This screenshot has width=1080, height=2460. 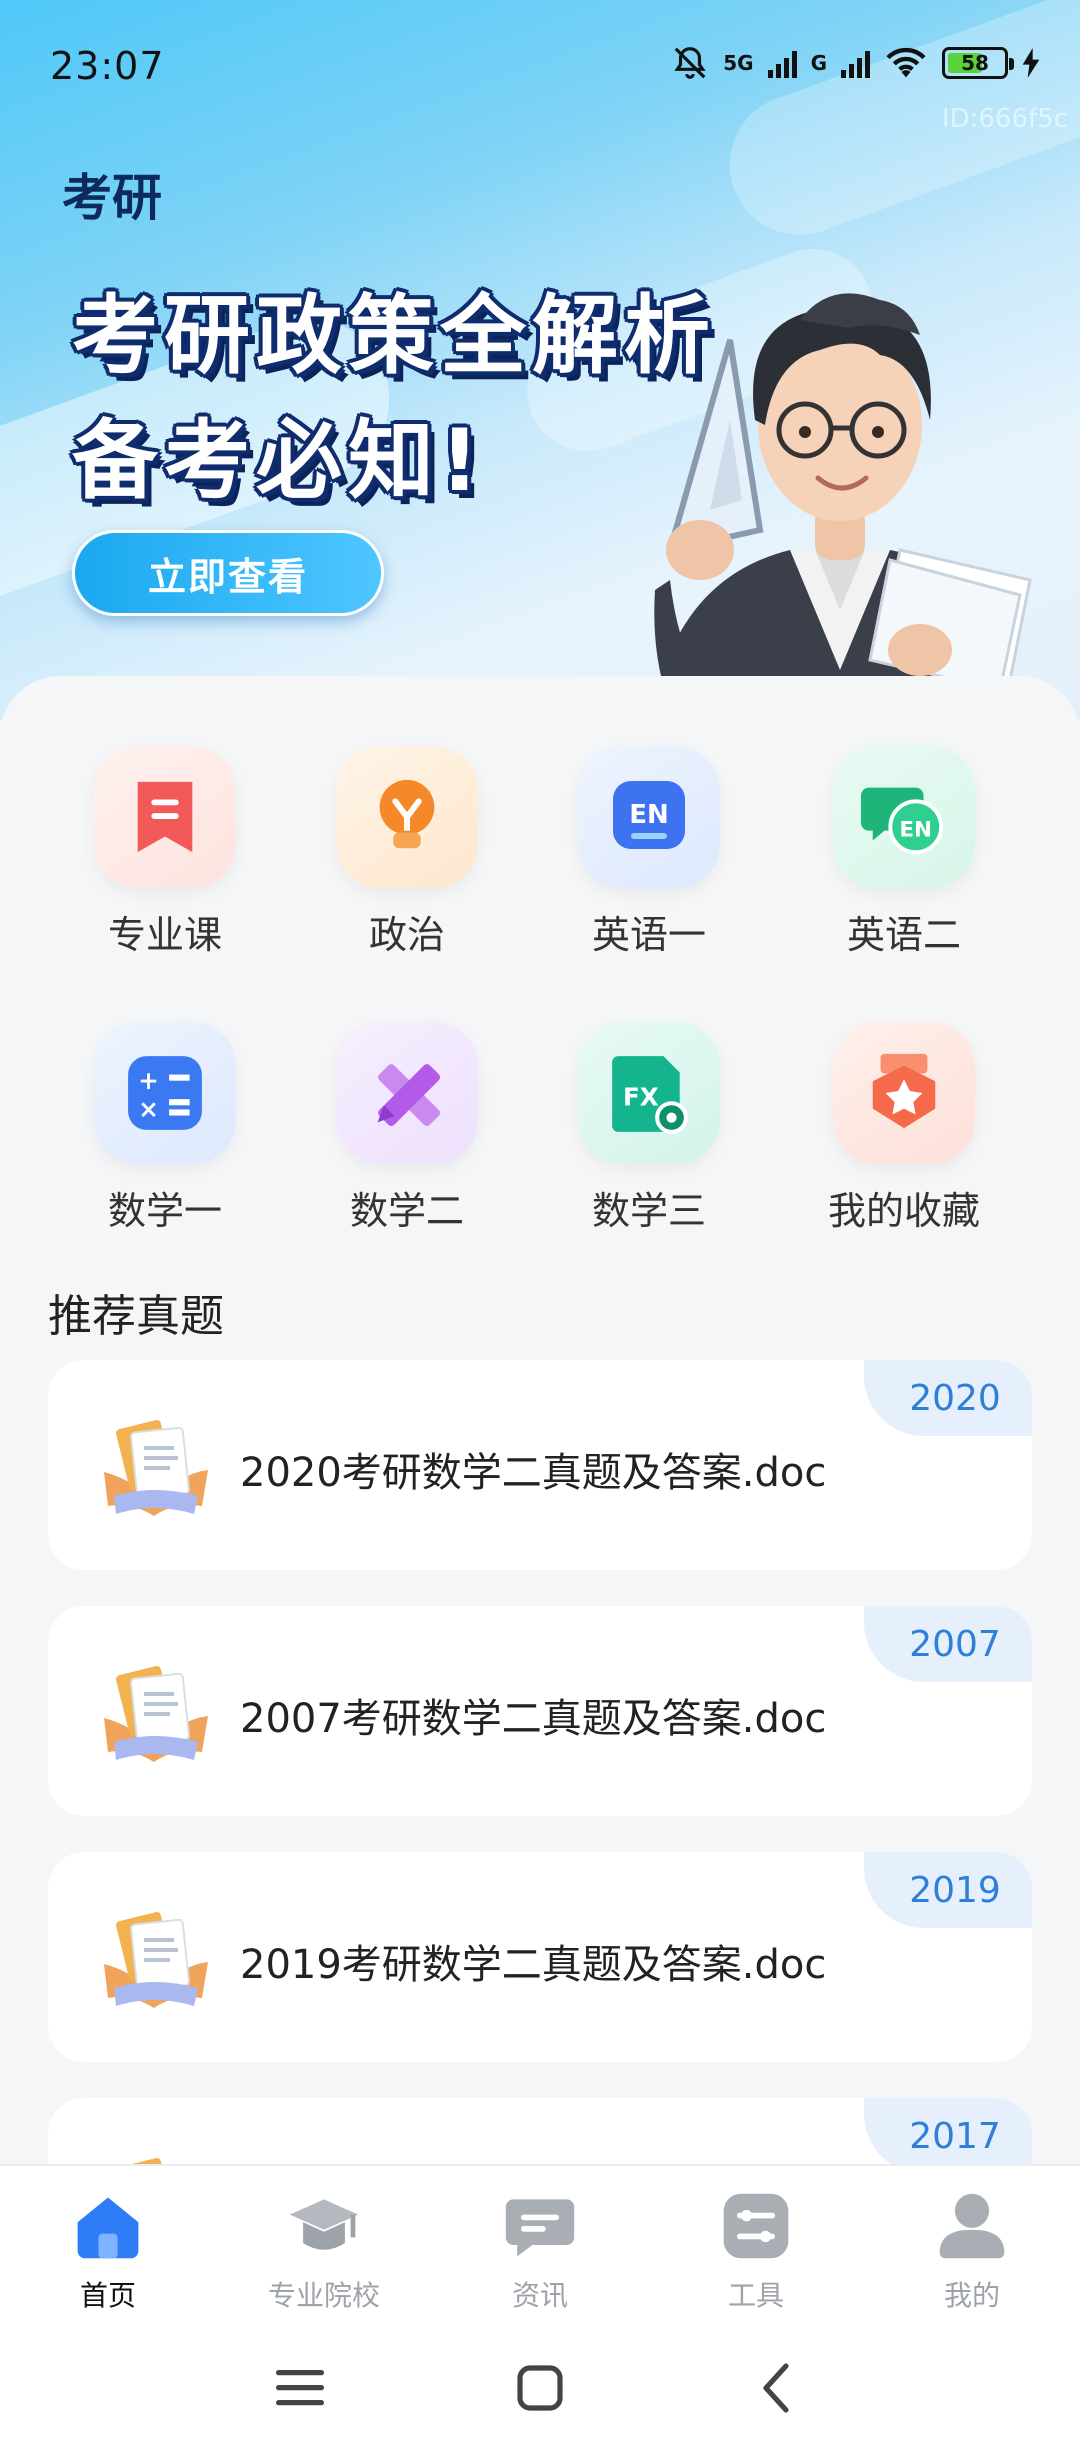 I want to click on message-icon, so click(x=540, y=2228).